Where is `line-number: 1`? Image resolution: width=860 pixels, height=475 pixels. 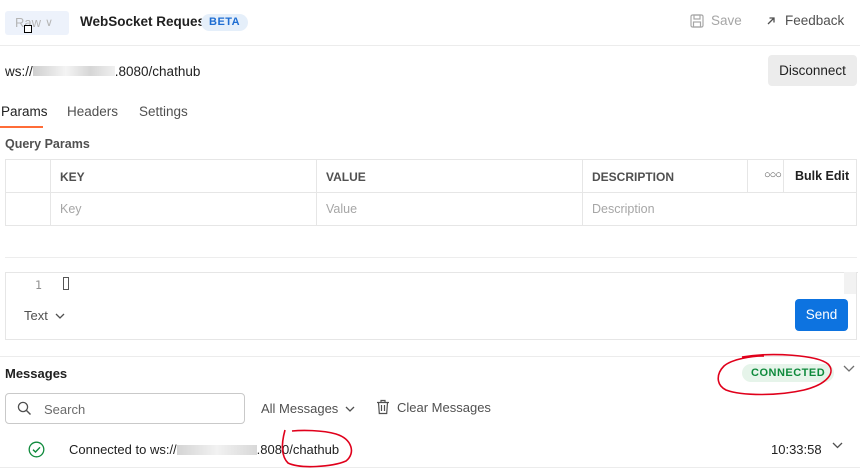
line-number: 1 is located at coordinates (38, 285).